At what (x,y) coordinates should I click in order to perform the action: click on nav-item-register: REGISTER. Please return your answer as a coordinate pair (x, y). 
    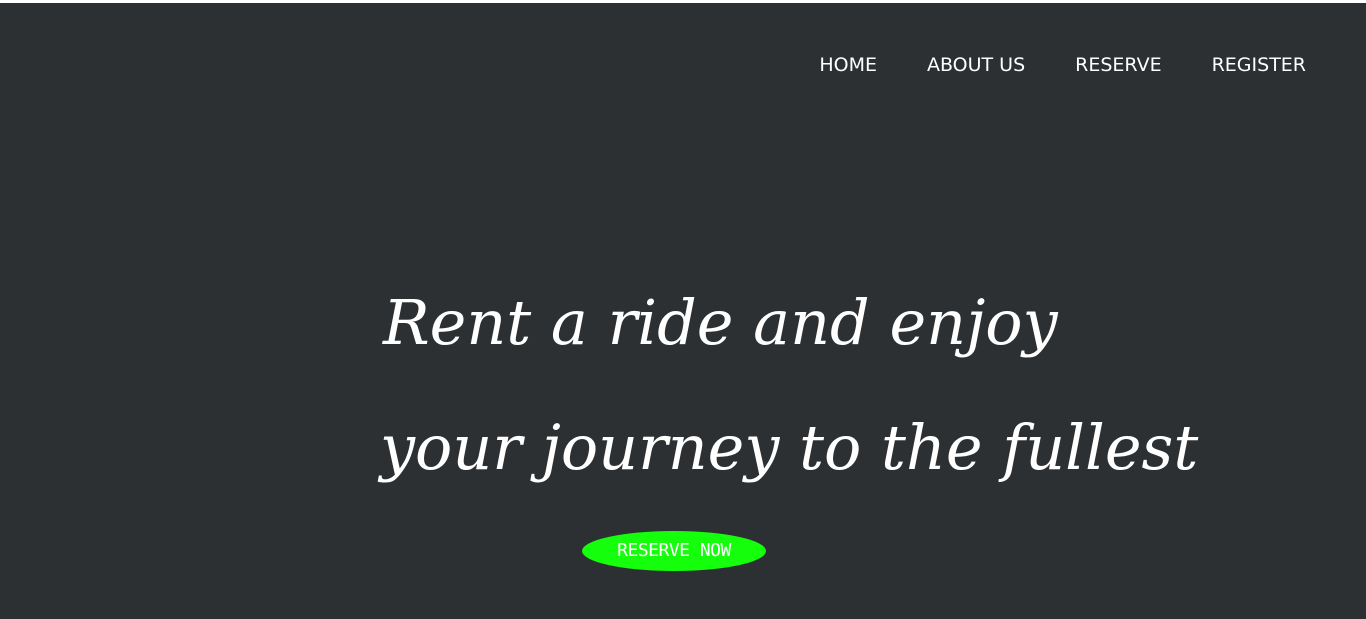
    Looking at the image, I should click on (1259, 65).